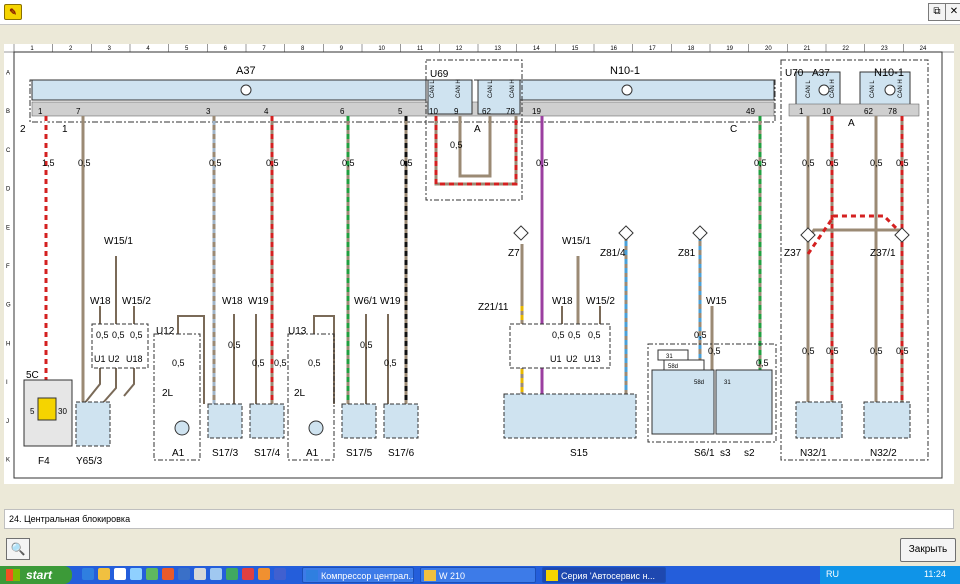 This screenshot has height=584, width=960. I want to click on connector-letter-c: C, so click(733, 129).